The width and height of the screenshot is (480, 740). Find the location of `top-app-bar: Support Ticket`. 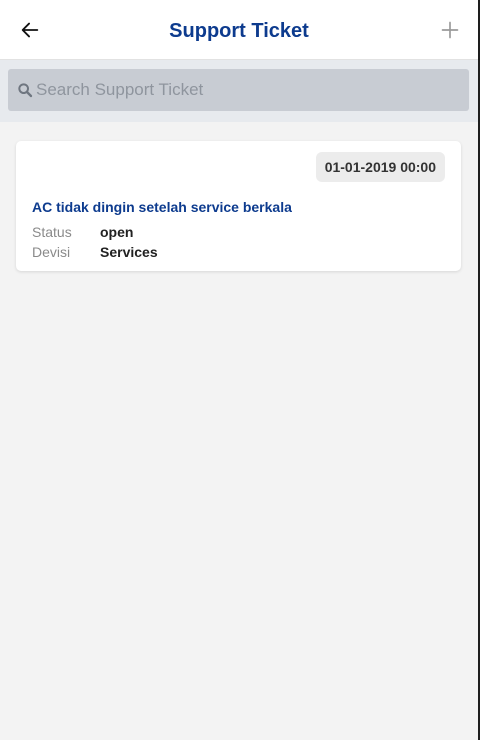

top-app-bar: Support Ticket is located at coordinates (239, 30).